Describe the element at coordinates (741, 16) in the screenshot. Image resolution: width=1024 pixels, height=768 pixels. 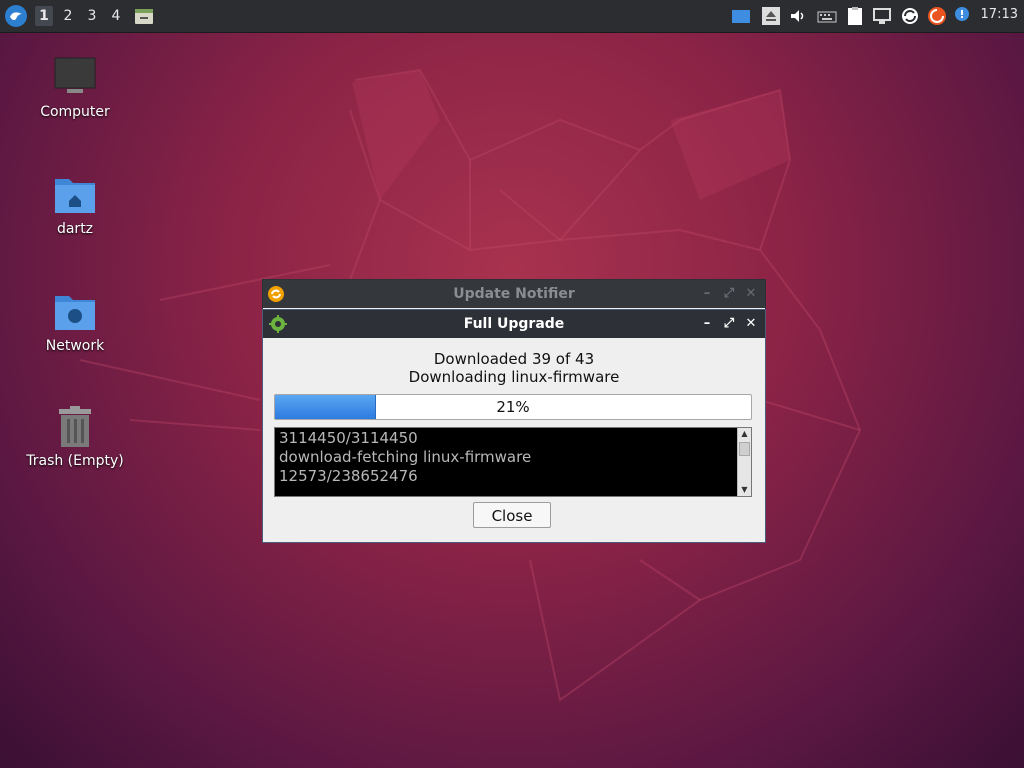
I see `blue-window-icon` at that location.